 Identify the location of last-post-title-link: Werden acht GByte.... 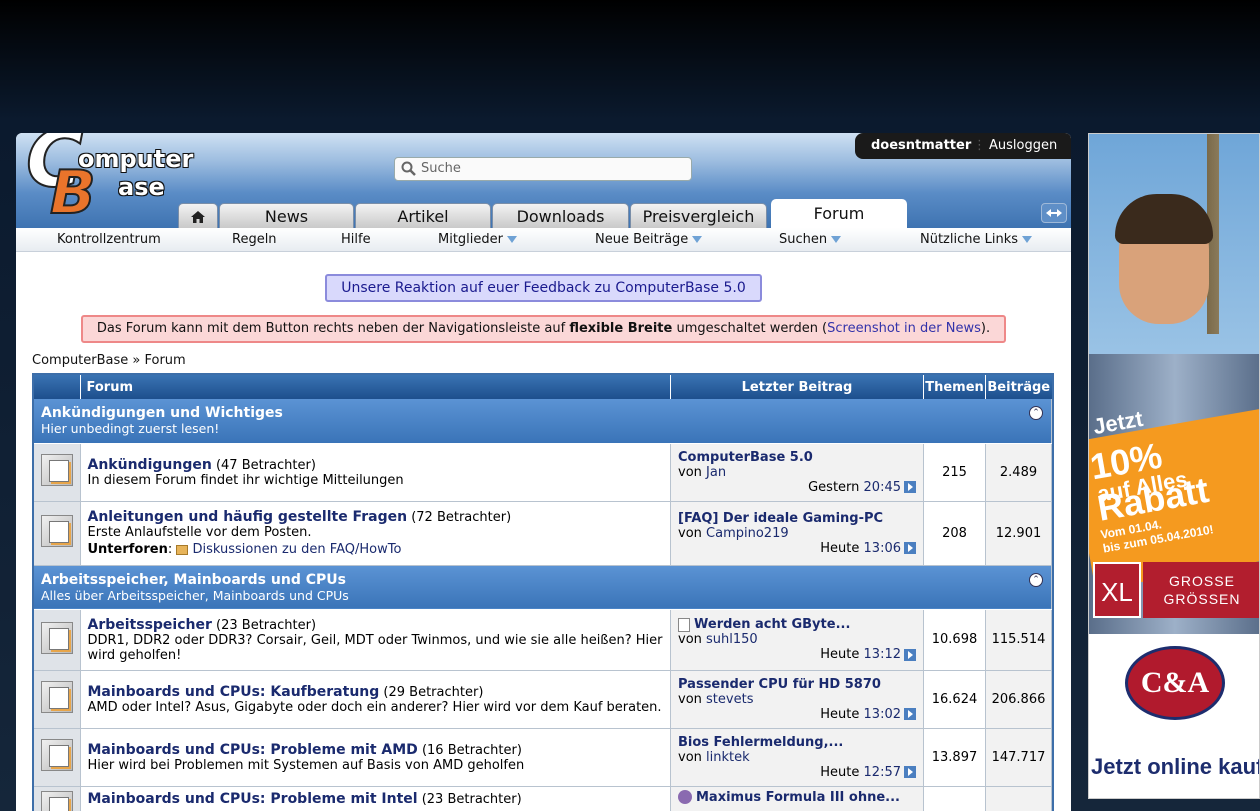
(772, 624).